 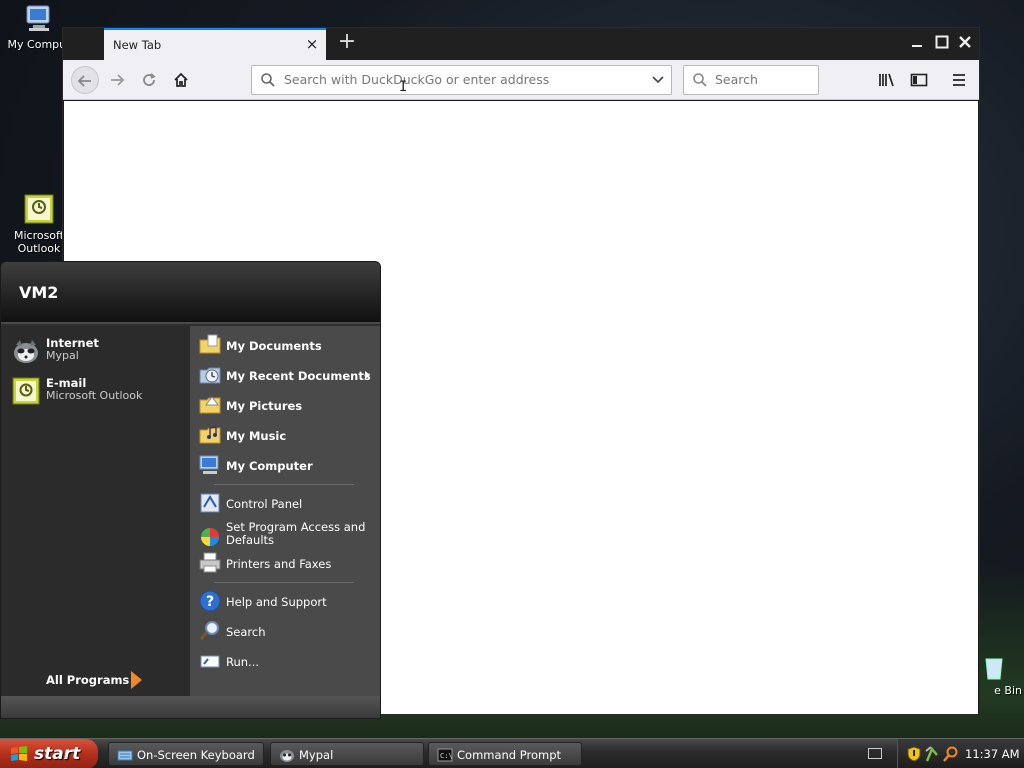 What do you see at coordinates (932, 755) in the screenshot?
I see `network-icon` at bounding box center [932, 755].